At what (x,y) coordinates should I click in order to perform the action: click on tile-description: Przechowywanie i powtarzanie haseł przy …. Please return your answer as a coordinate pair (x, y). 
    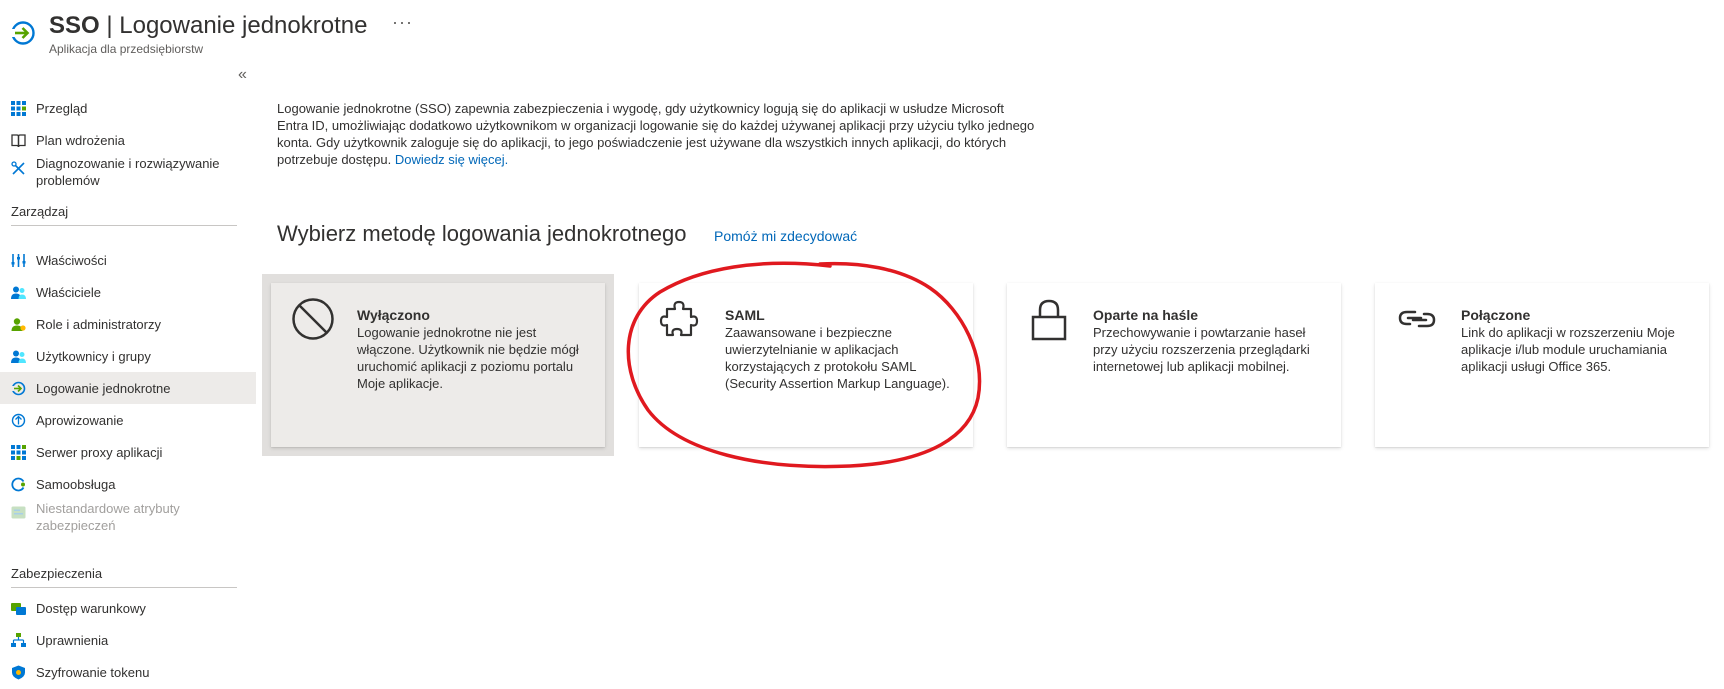
    Looking at the image, I should click on (1201, 349).